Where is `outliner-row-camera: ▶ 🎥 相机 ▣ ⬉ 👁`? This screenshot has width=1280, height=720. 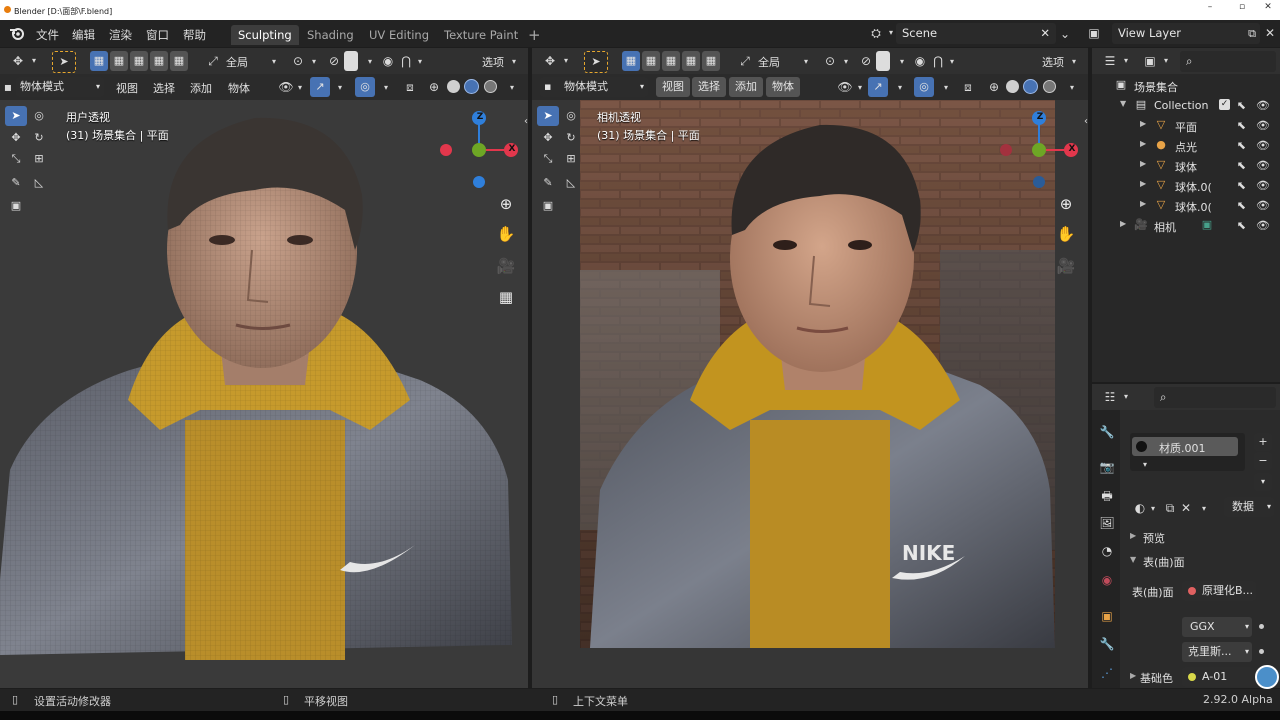 outliner-row-camera: ▶ 🎥 相机 ▣ ⬉ 👁 is located at coordinates (1188, 226).